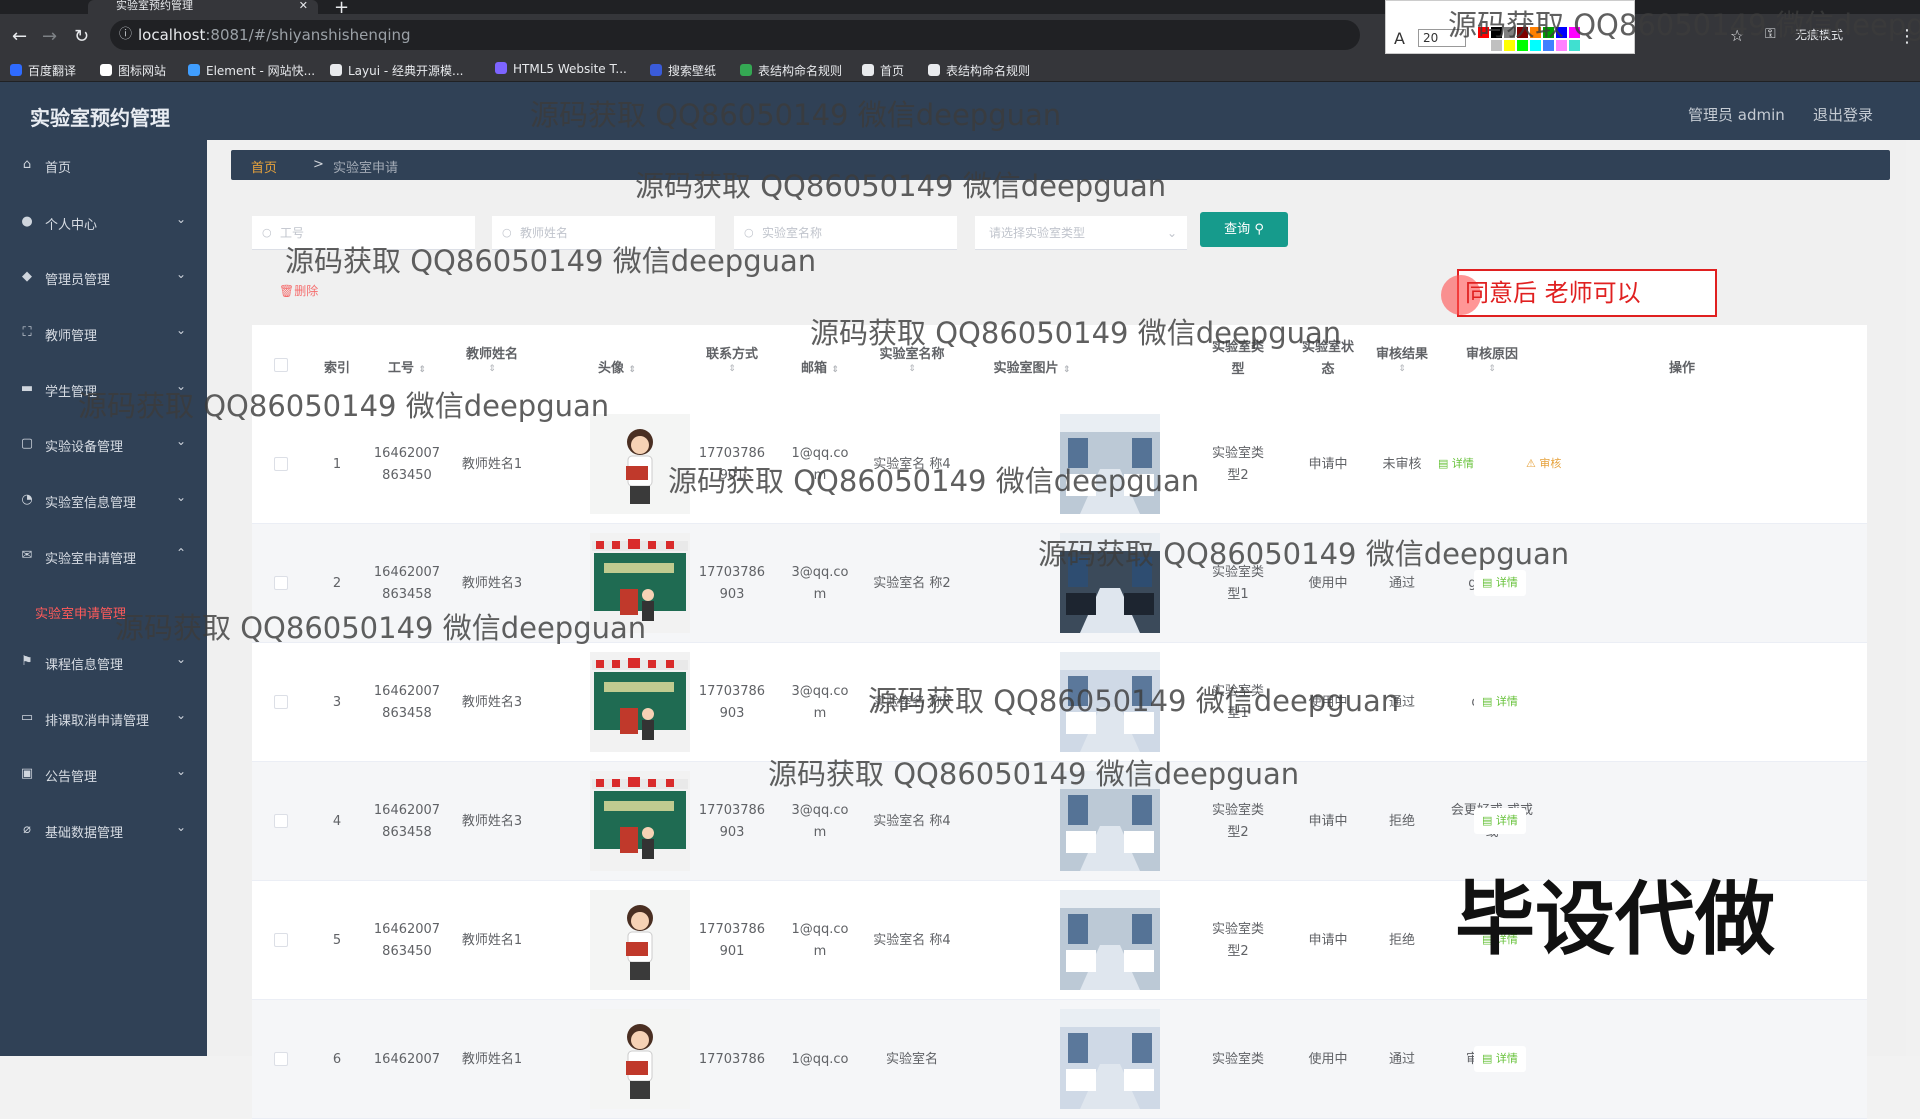  What do you see at coordinates (640, 940) in the screenshot?
I see `teacher-avatar` at bounding box center [640, 940].